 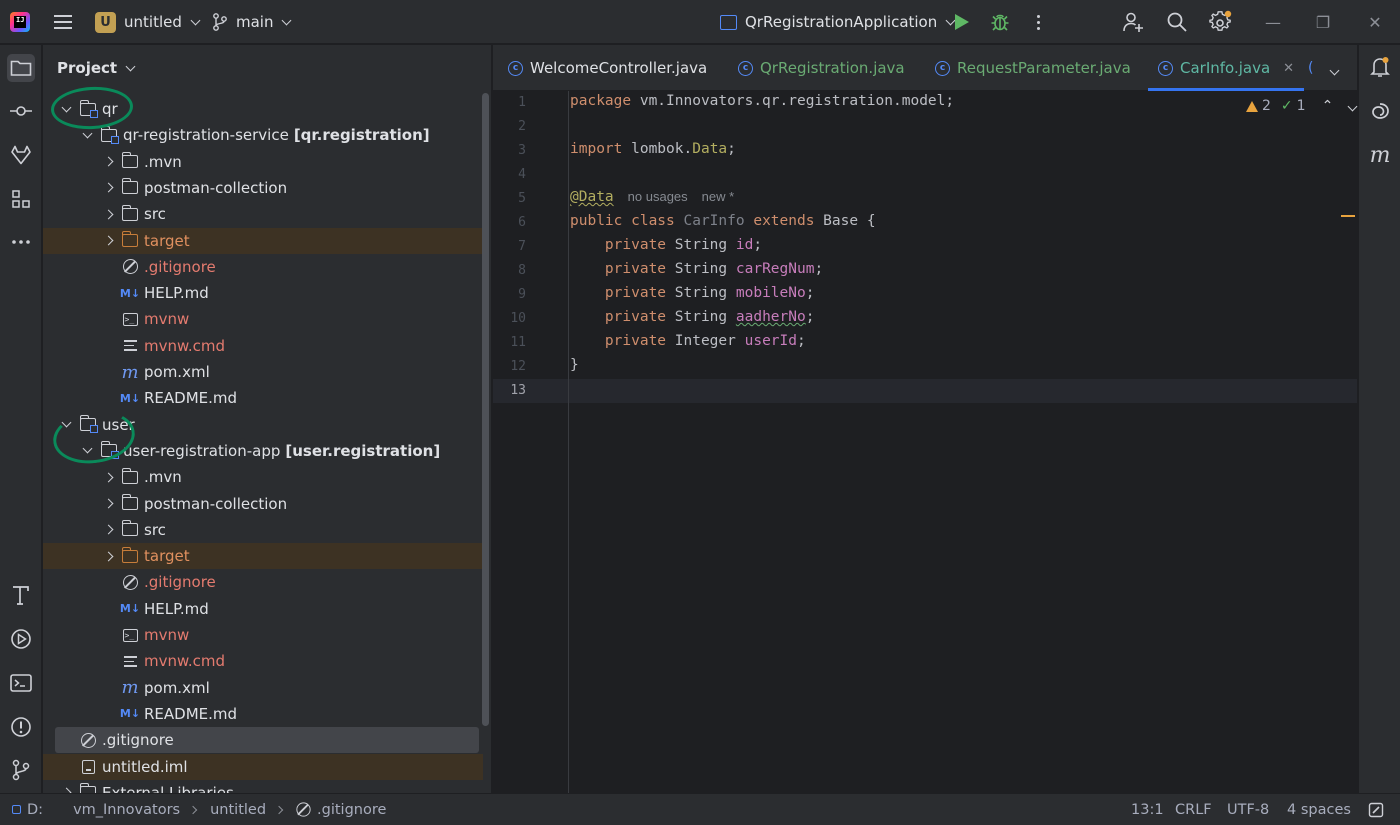 I want to click on inspection-widget: 2 ✓ 1 ⌃, so click(x=1302, y=106).